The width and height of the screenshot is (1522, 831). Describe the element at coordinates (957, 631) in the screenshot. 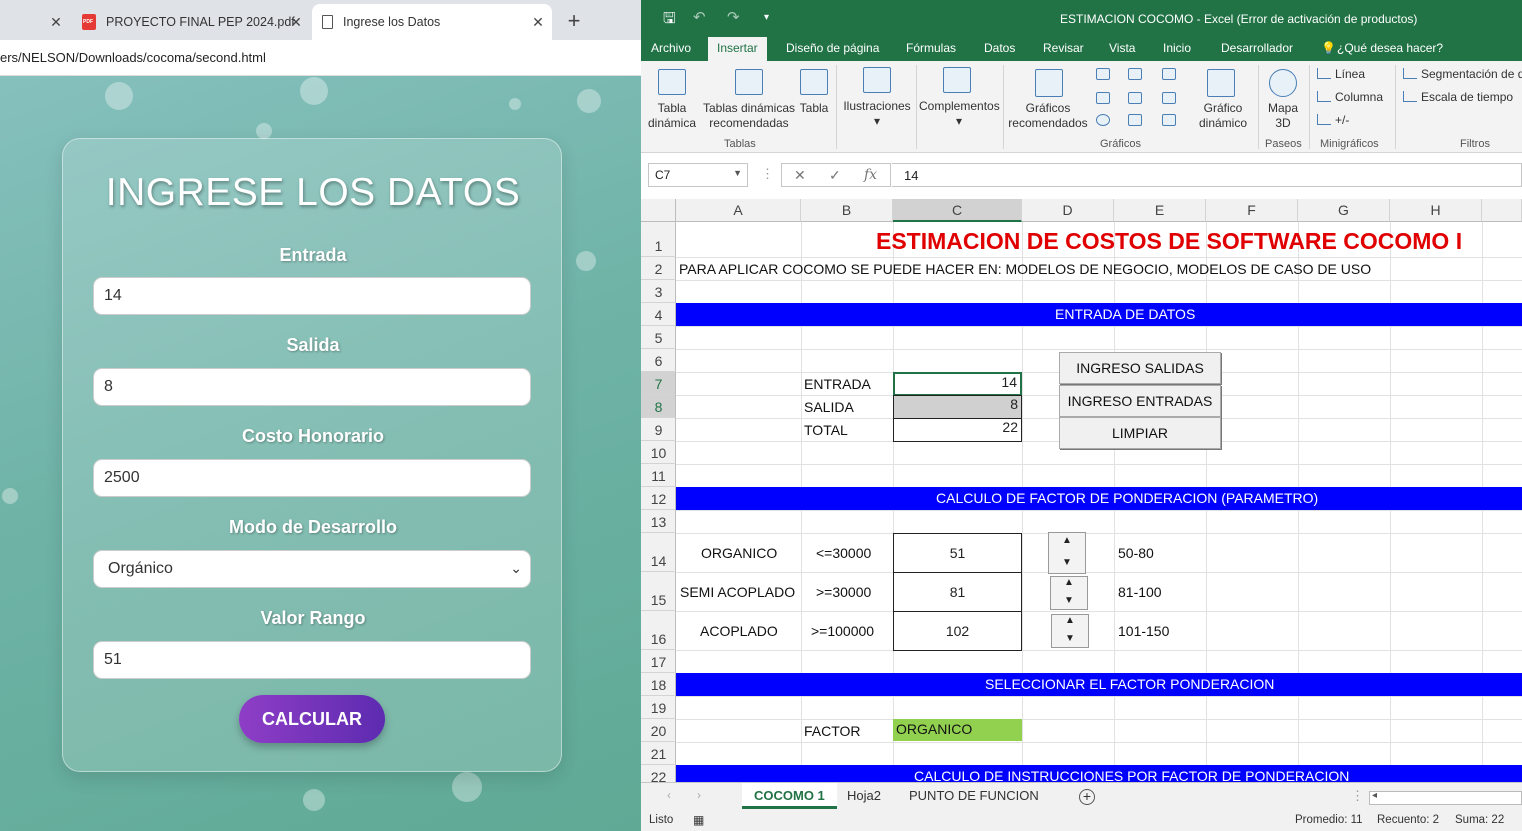

I see `acoplado-value-cell: 102` at that location.